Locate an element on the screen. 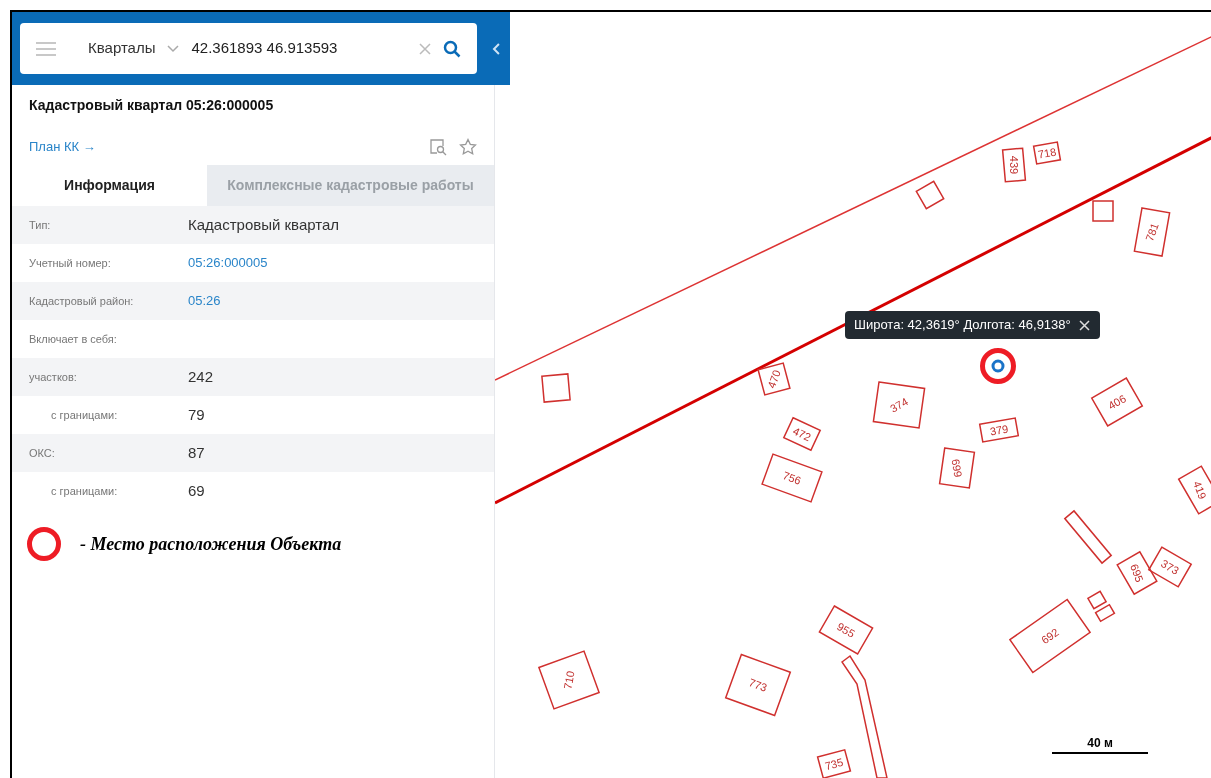 The width and height of the screenshot is (1211, 778). parcel-number: 710 is located at coordinates (569, 680).